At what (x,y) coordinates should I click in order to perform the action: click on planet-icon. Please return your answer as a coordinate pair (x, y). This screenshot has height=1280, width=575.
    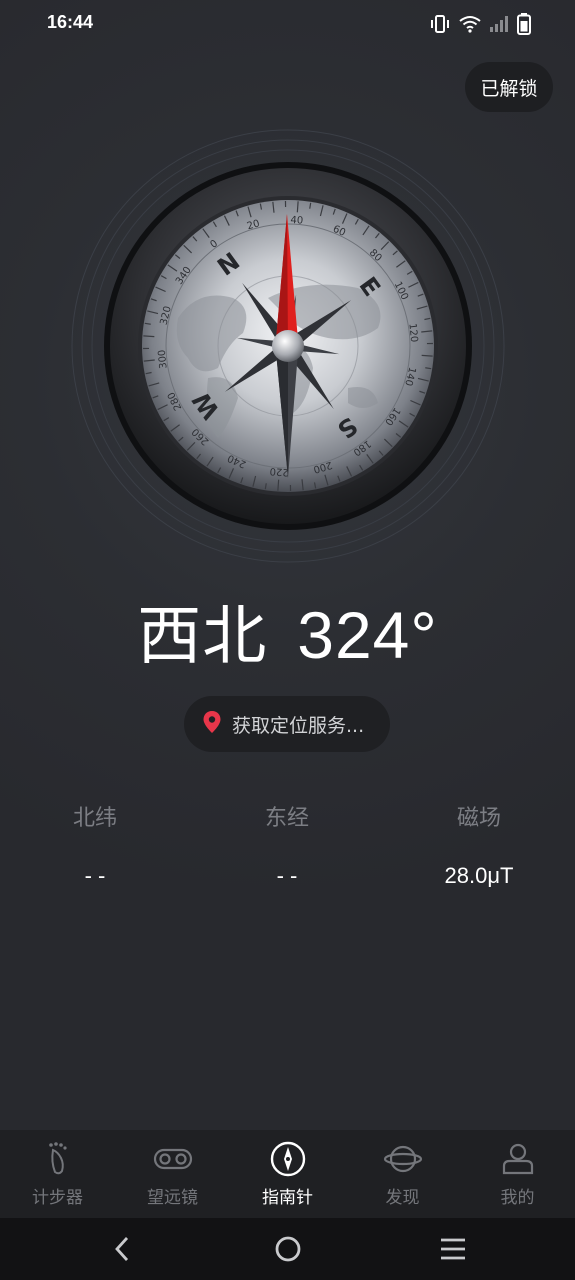
    Looking at the image, I should click on (403, 1159).